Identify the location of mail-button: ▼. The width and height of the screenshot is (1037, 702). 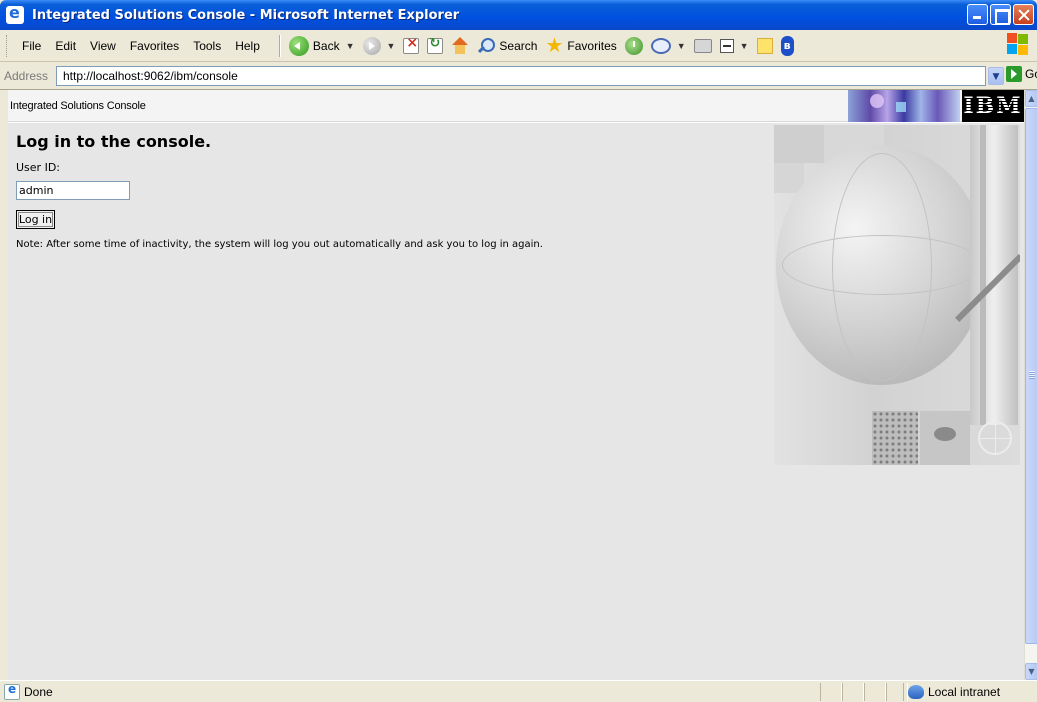
(668, 45).